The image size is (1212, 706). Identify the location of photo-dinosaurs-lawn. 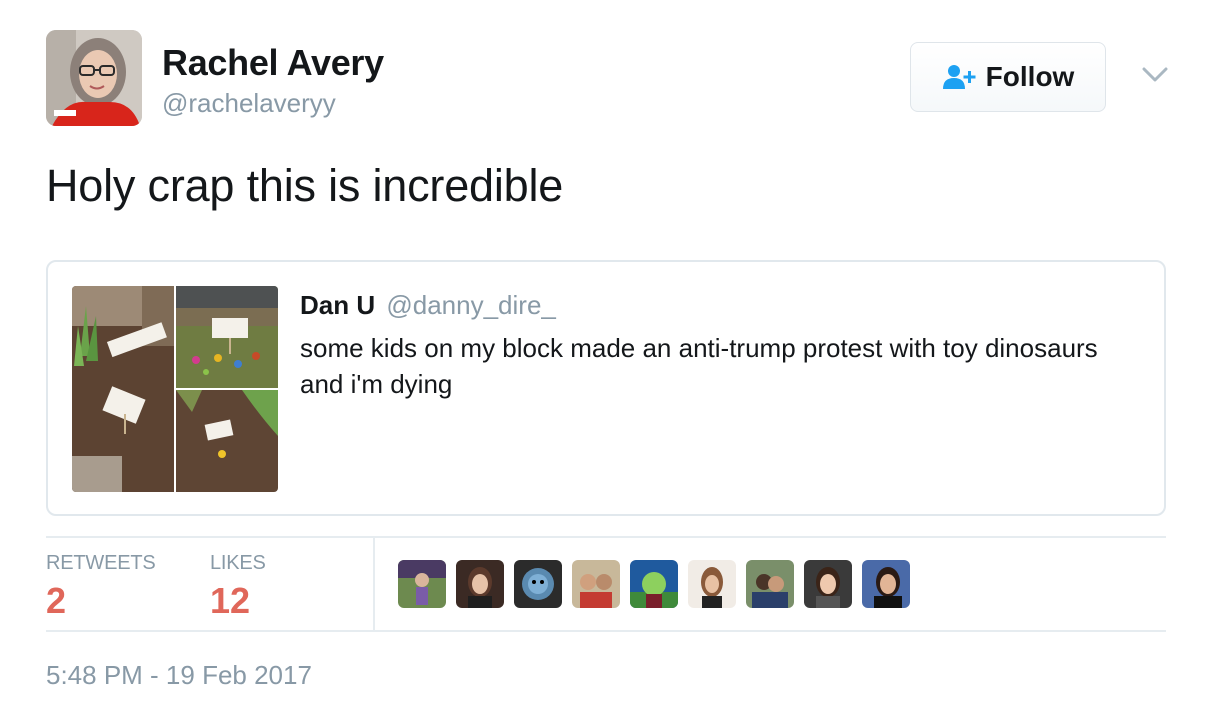
(227, 337).